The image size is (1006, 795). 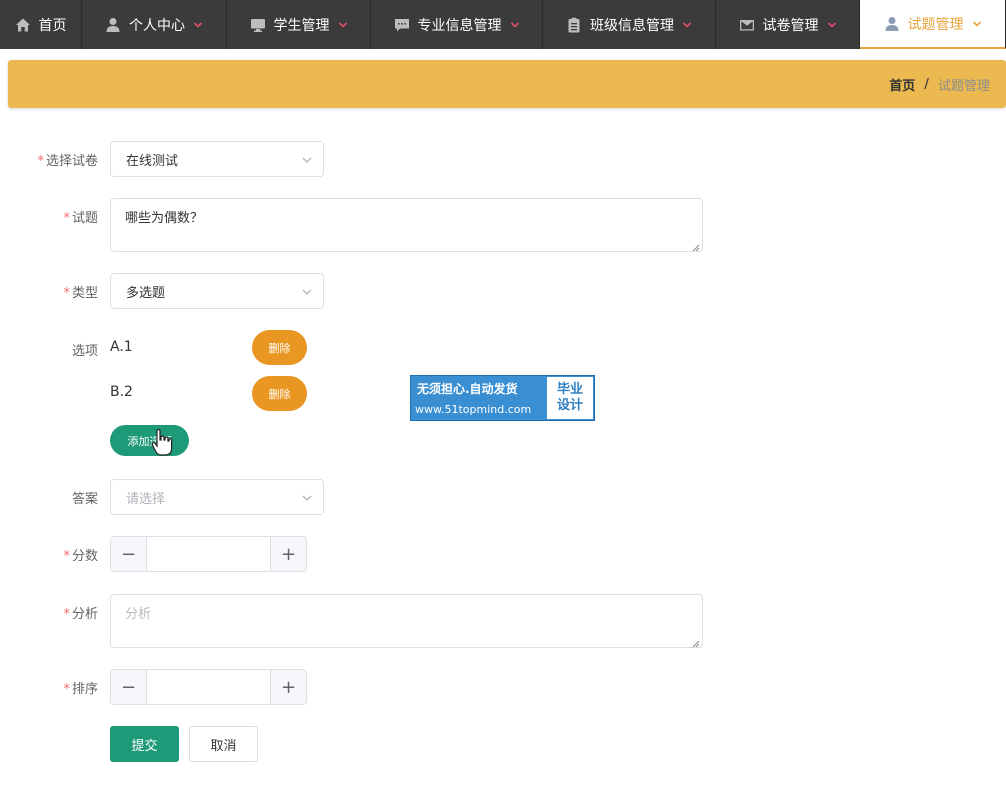 What do you see at coordinates (217, 497) in the screenshot?
I see `answer-select: 请选择` at bounding box center [217, 497].